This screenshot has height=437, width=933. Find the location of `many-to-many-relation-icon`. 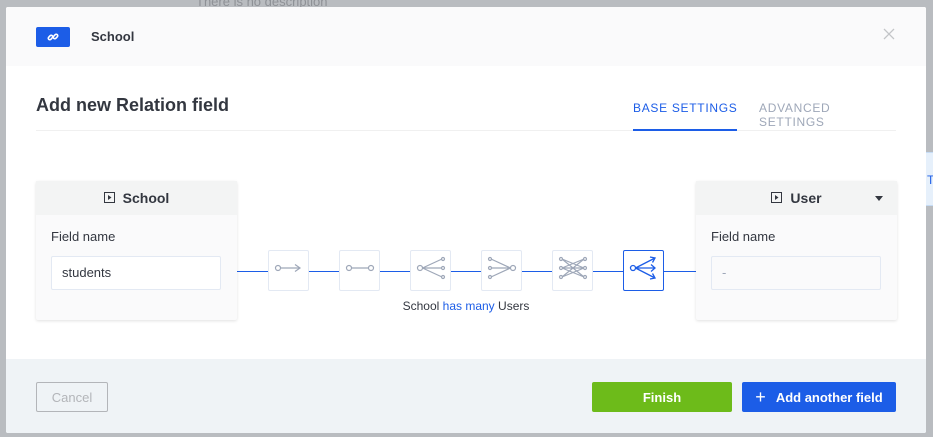

many-to-many-relation-icon is located at coordinates (573, 270).